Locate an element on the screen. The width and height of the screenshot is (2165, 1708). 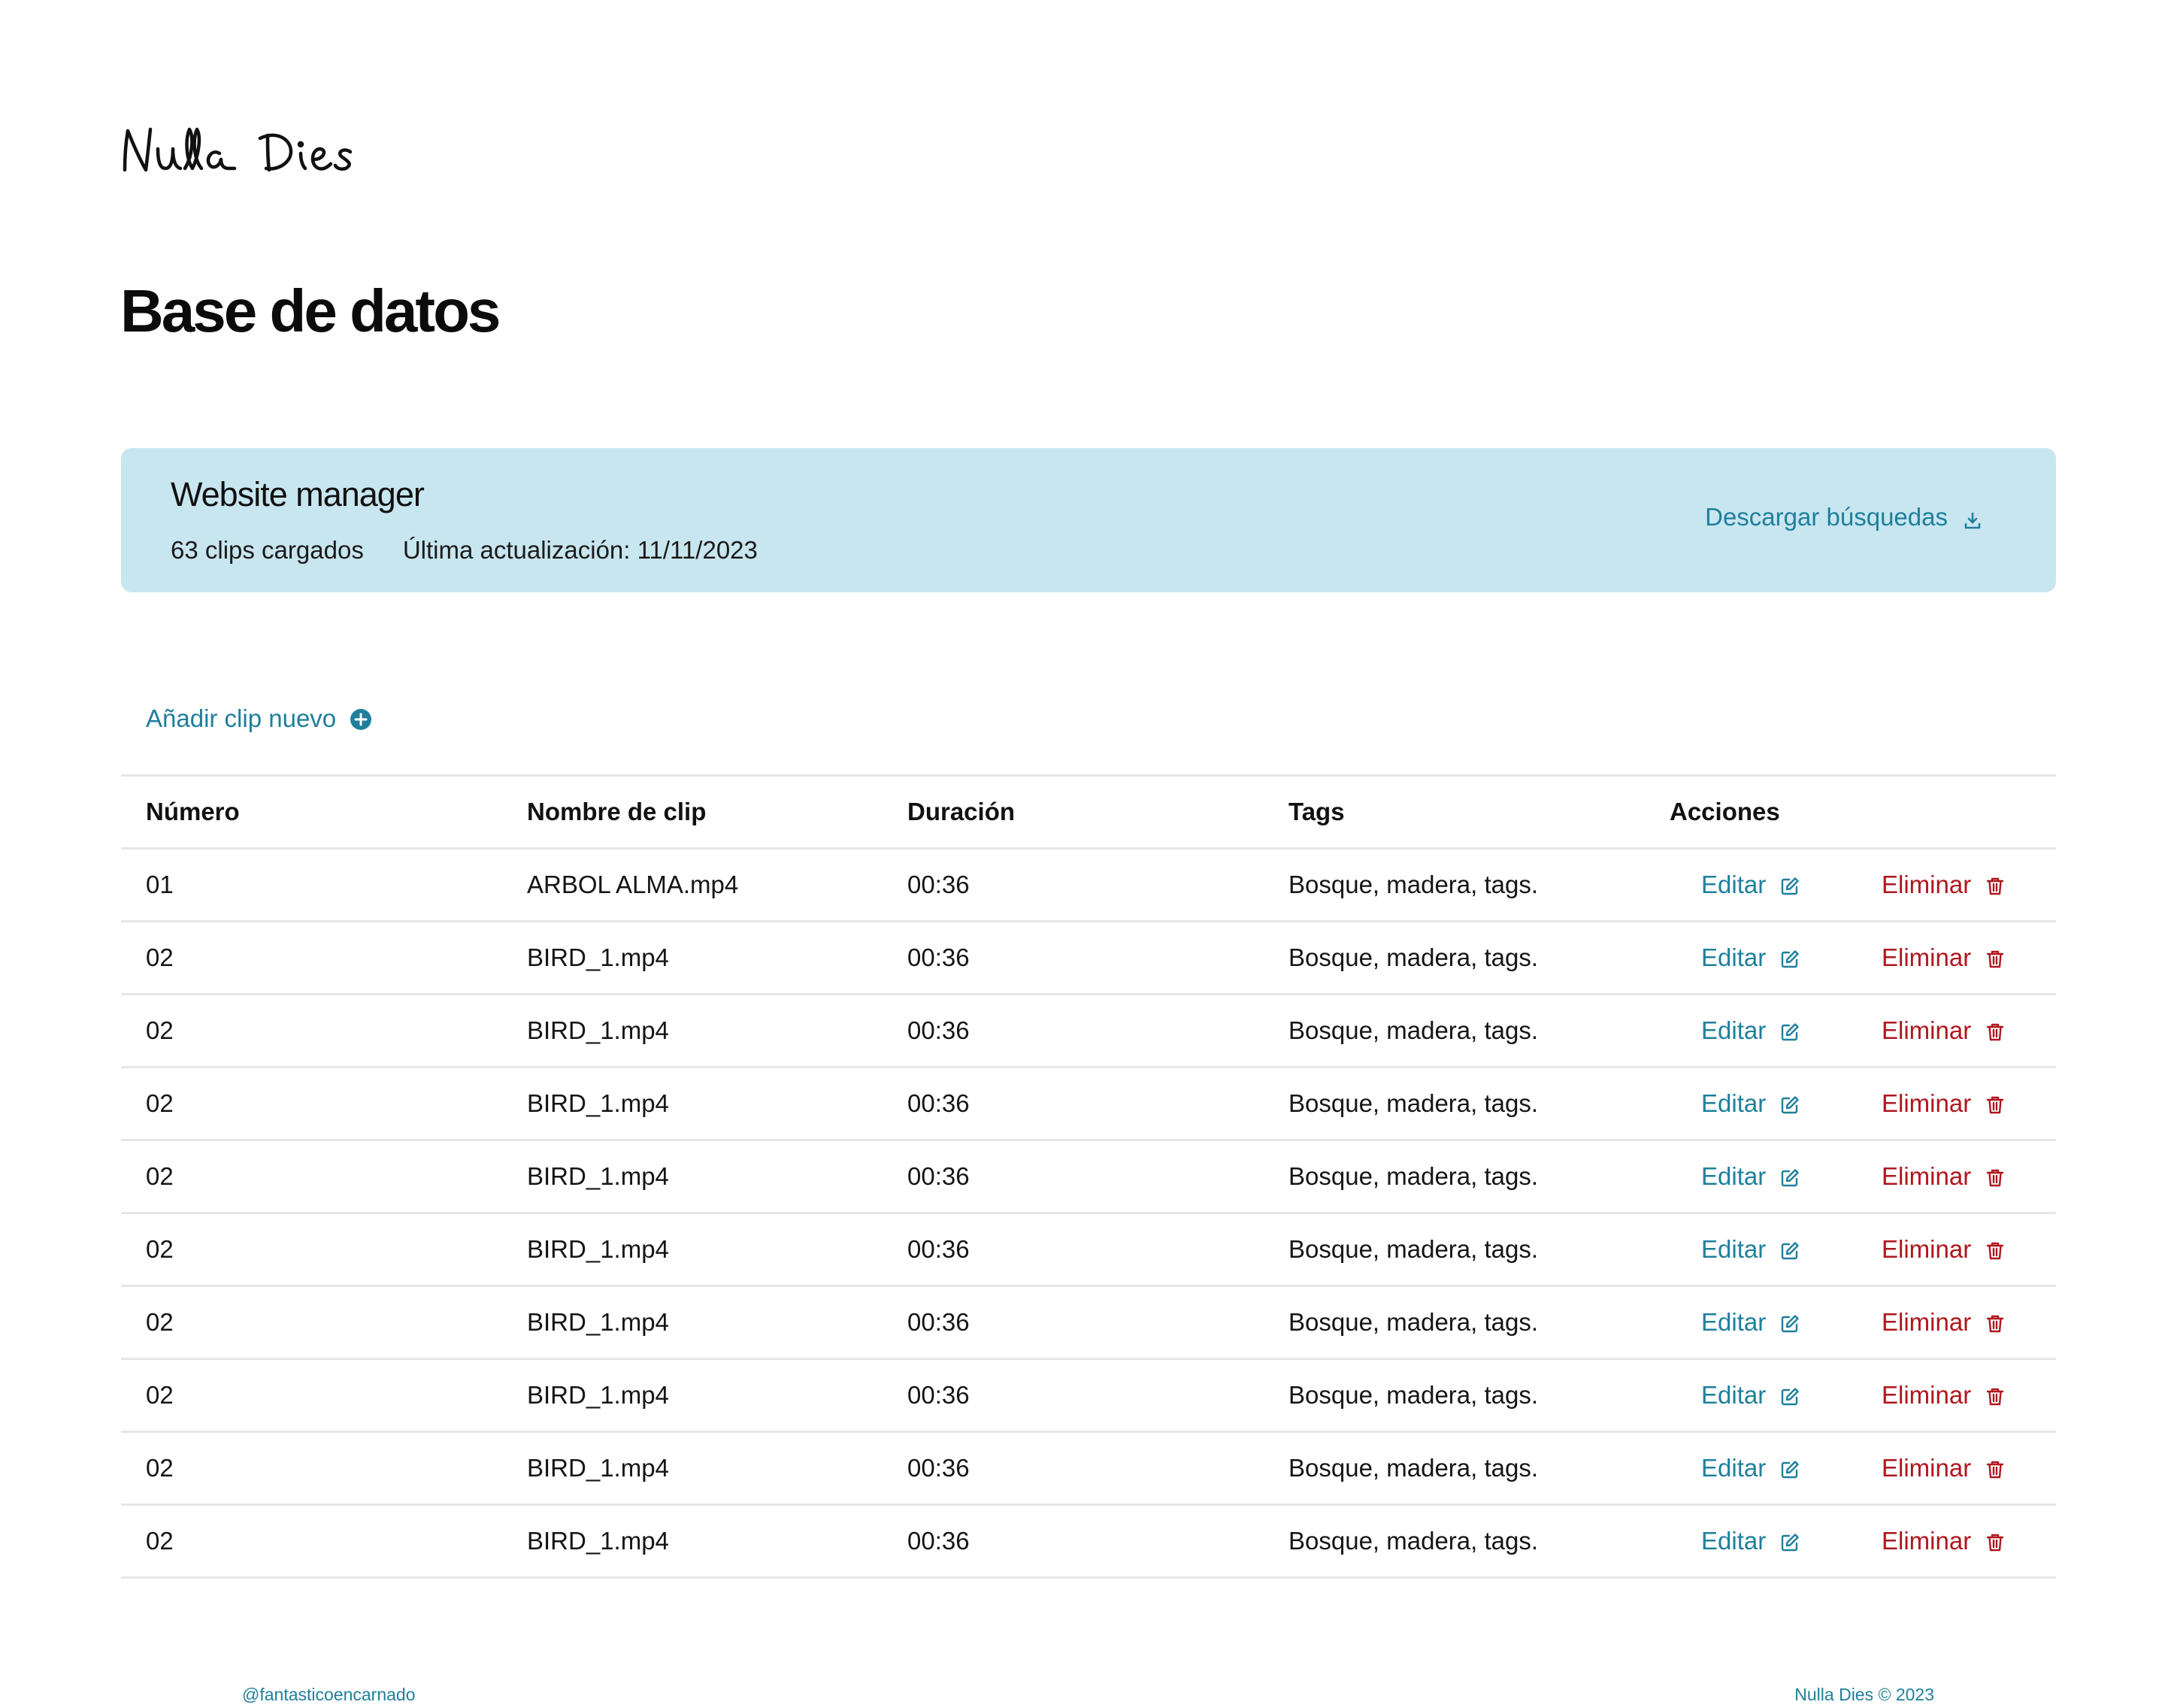
download-searches-label: Descargar búsquedas is located at coordinates (1826, 517).